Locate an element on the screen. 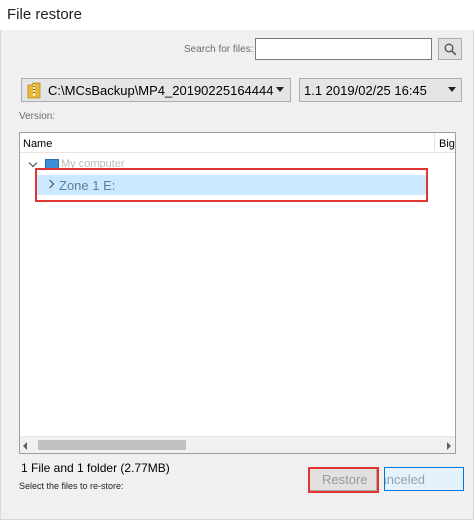 The image size is (474, 520). tree-node-label: Zone 1 E: is located at coordinates (87, 185).